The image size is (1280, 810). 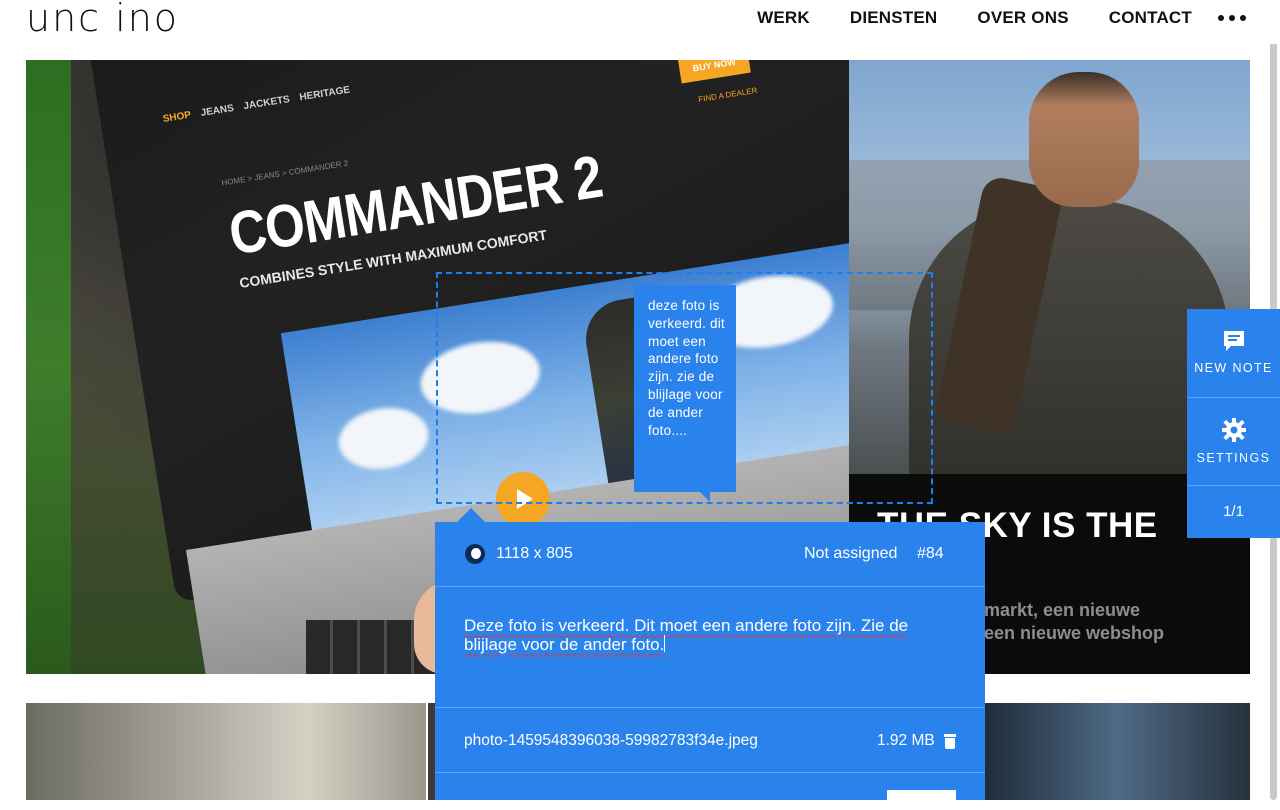 I want to click on trash-icon, so click(x=950, y=741).